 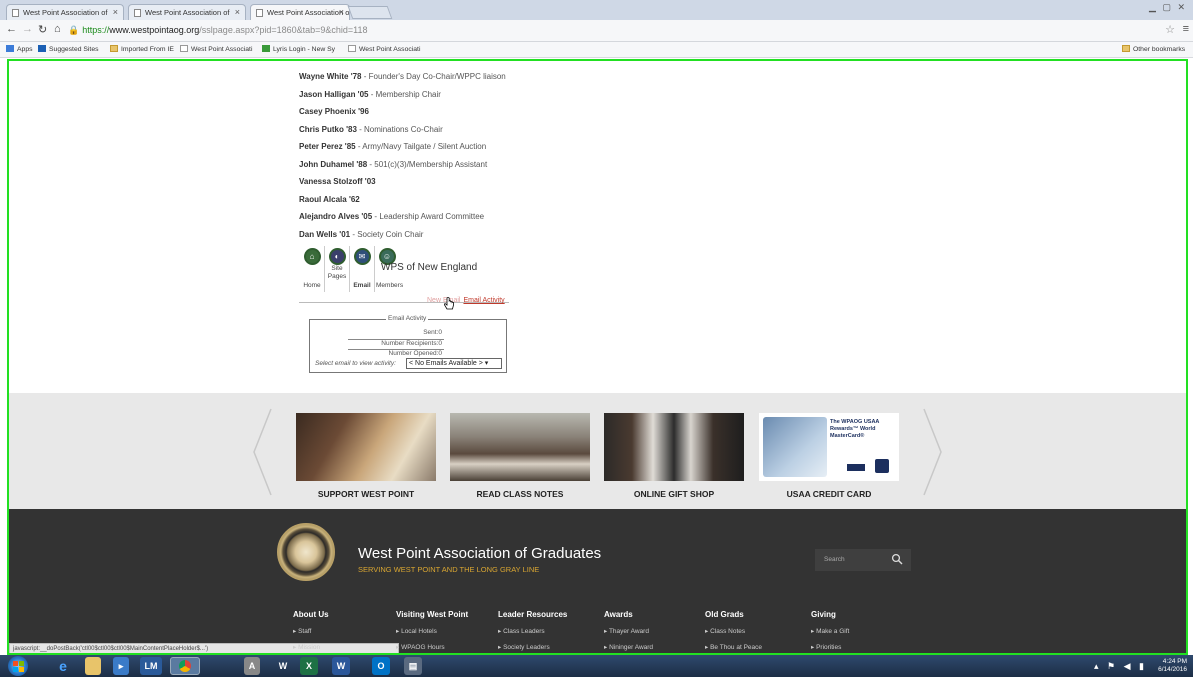 What do you see at coordinates (366, 494) in the screenshot?
I see `promo-caption: SUPPORT WEST POINT` at bounding box center [366, 494].